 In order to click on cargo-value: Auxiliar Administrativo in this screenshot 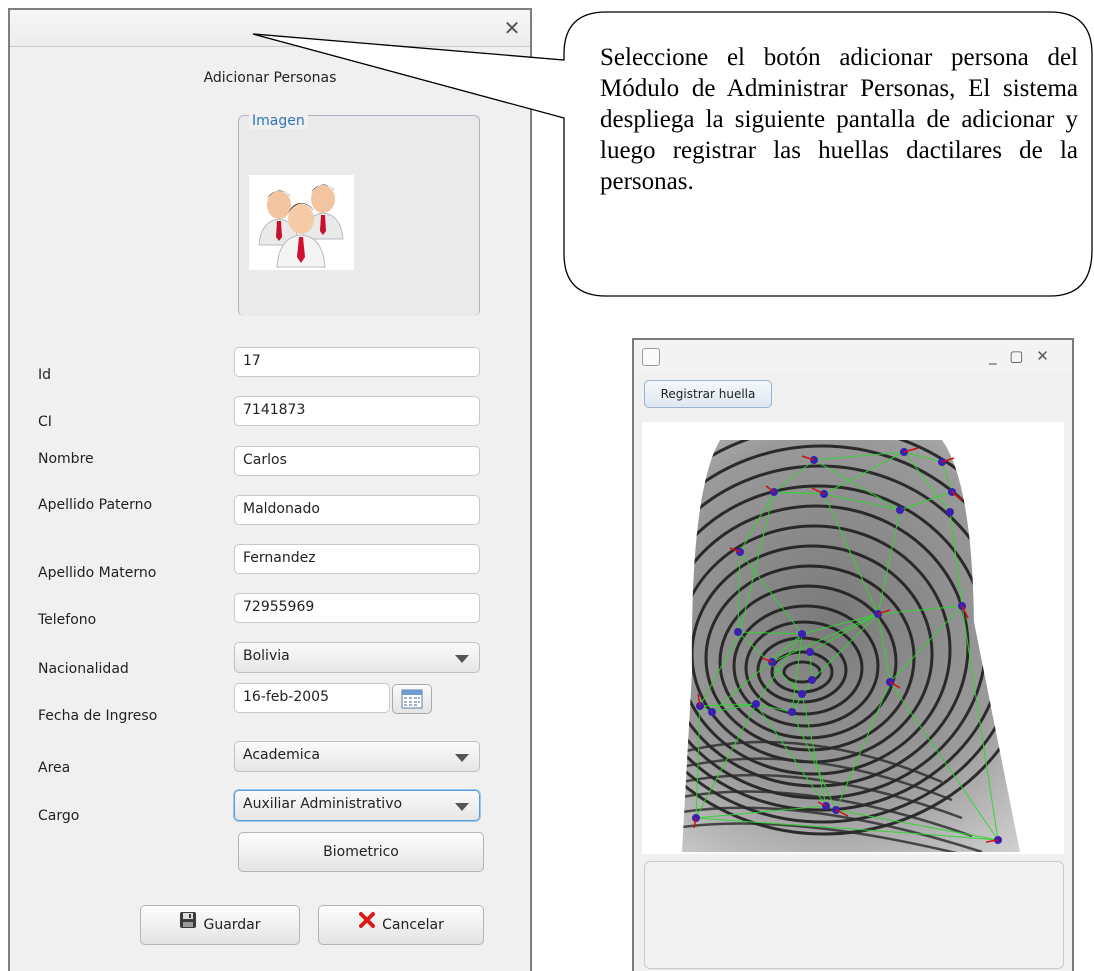, I will do `click(323, 804)`.